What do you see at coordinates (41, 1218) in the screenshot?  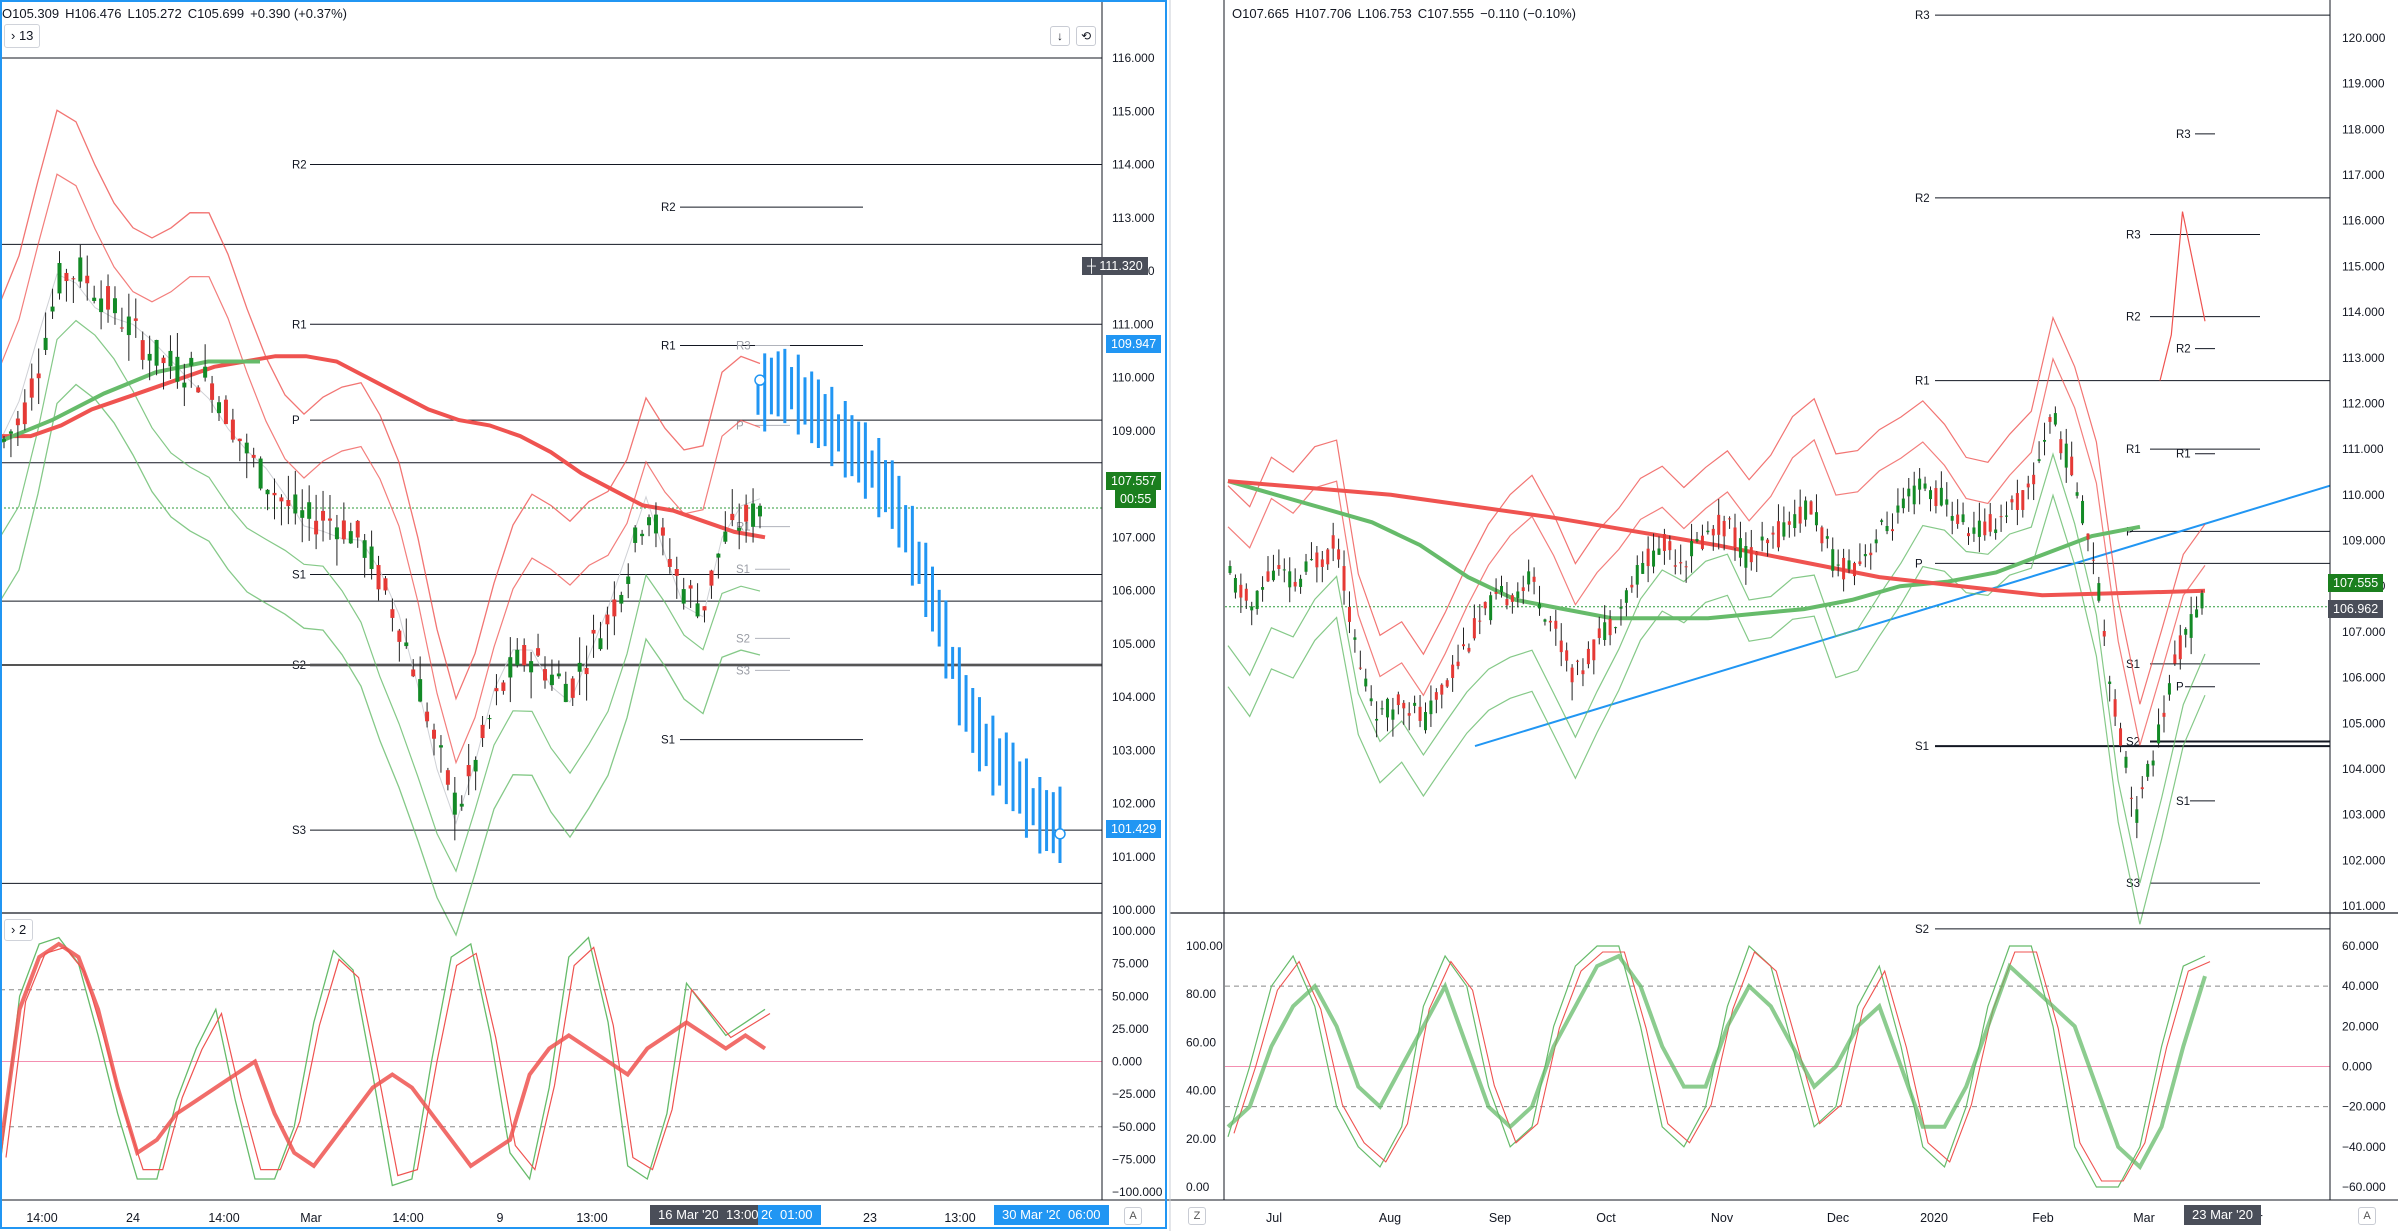 I see `left-time-tick-0: 14:00` at bounding box center [41, 1218].